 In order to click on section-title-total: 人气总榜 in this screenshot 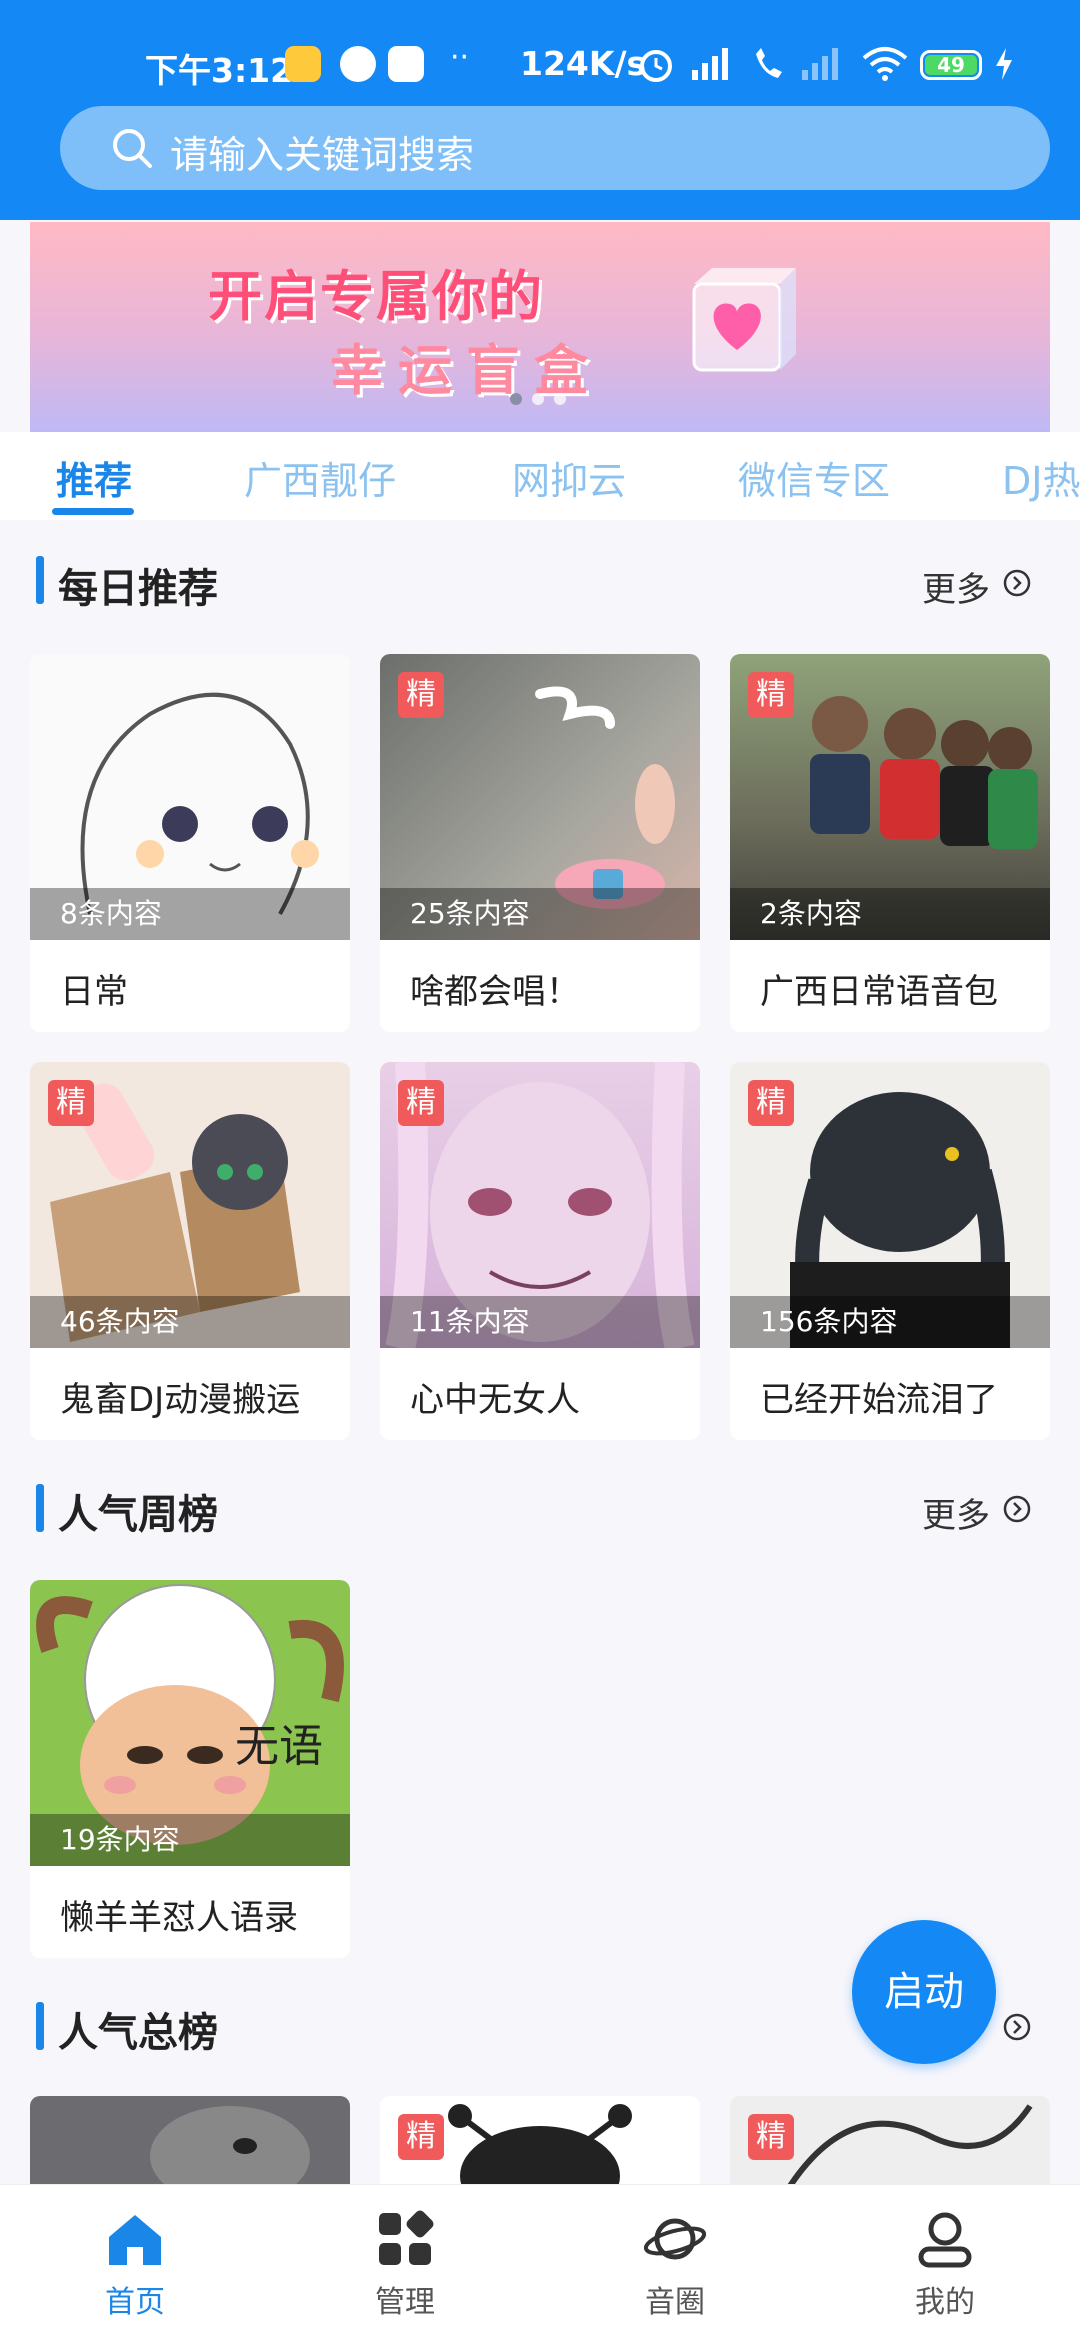, I will do `click(138, 2033)`.